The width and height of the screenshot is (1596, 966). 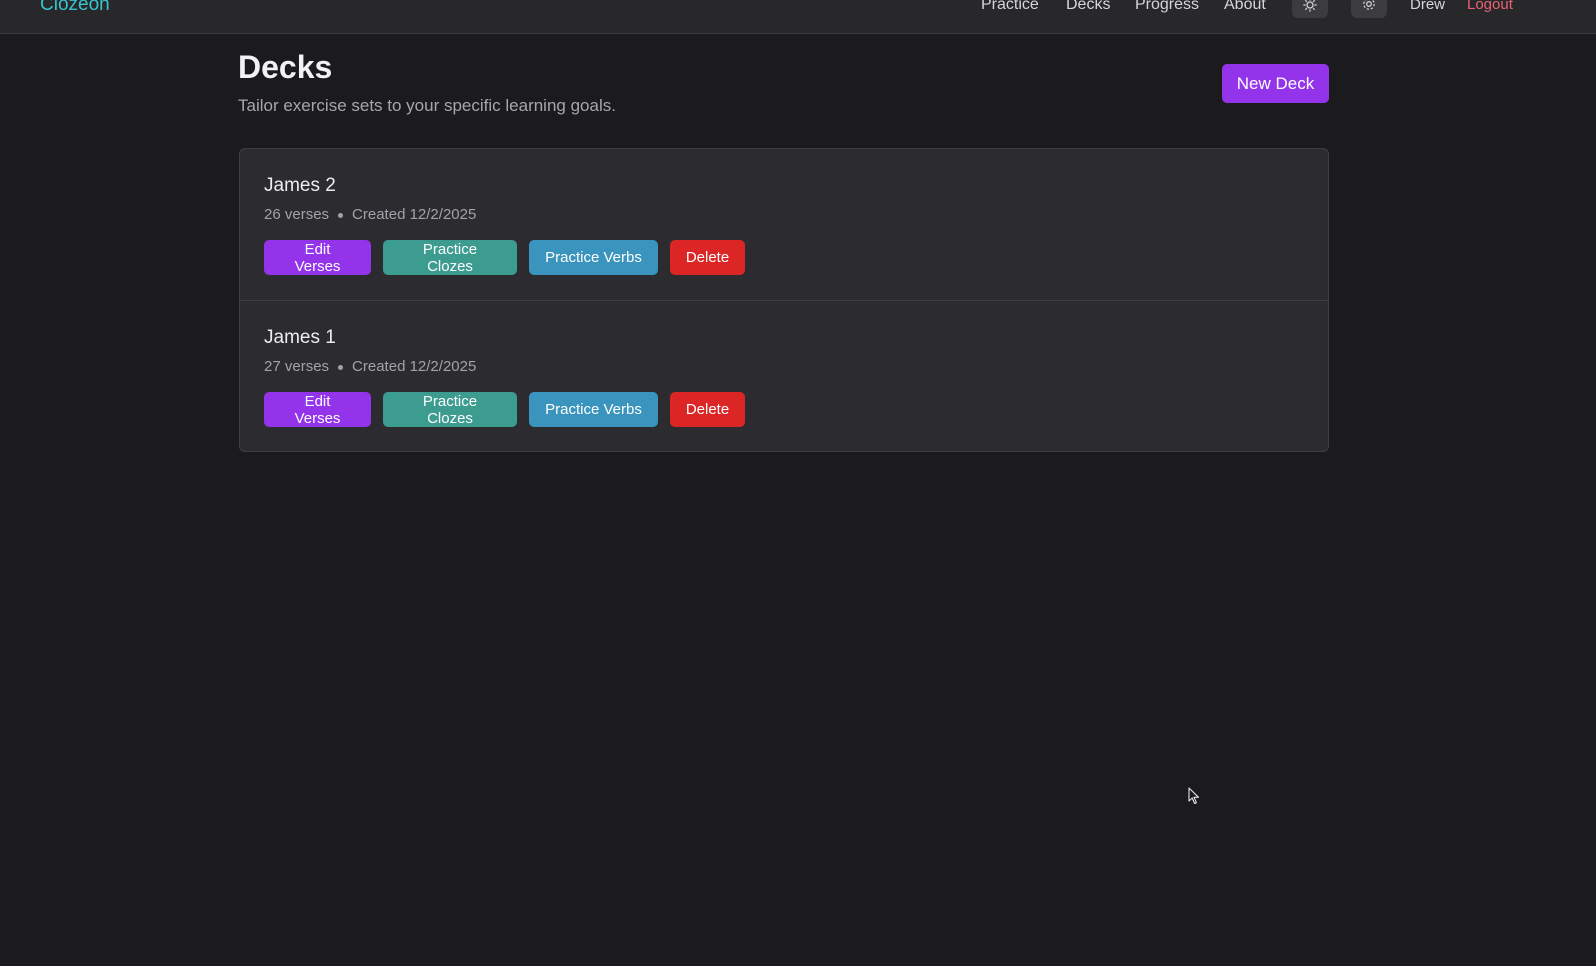 What do you see at coordinates (1010, 7) in the screenshot?
I see `nav-link-practice: Practice` at bounding box center [1010, 7].